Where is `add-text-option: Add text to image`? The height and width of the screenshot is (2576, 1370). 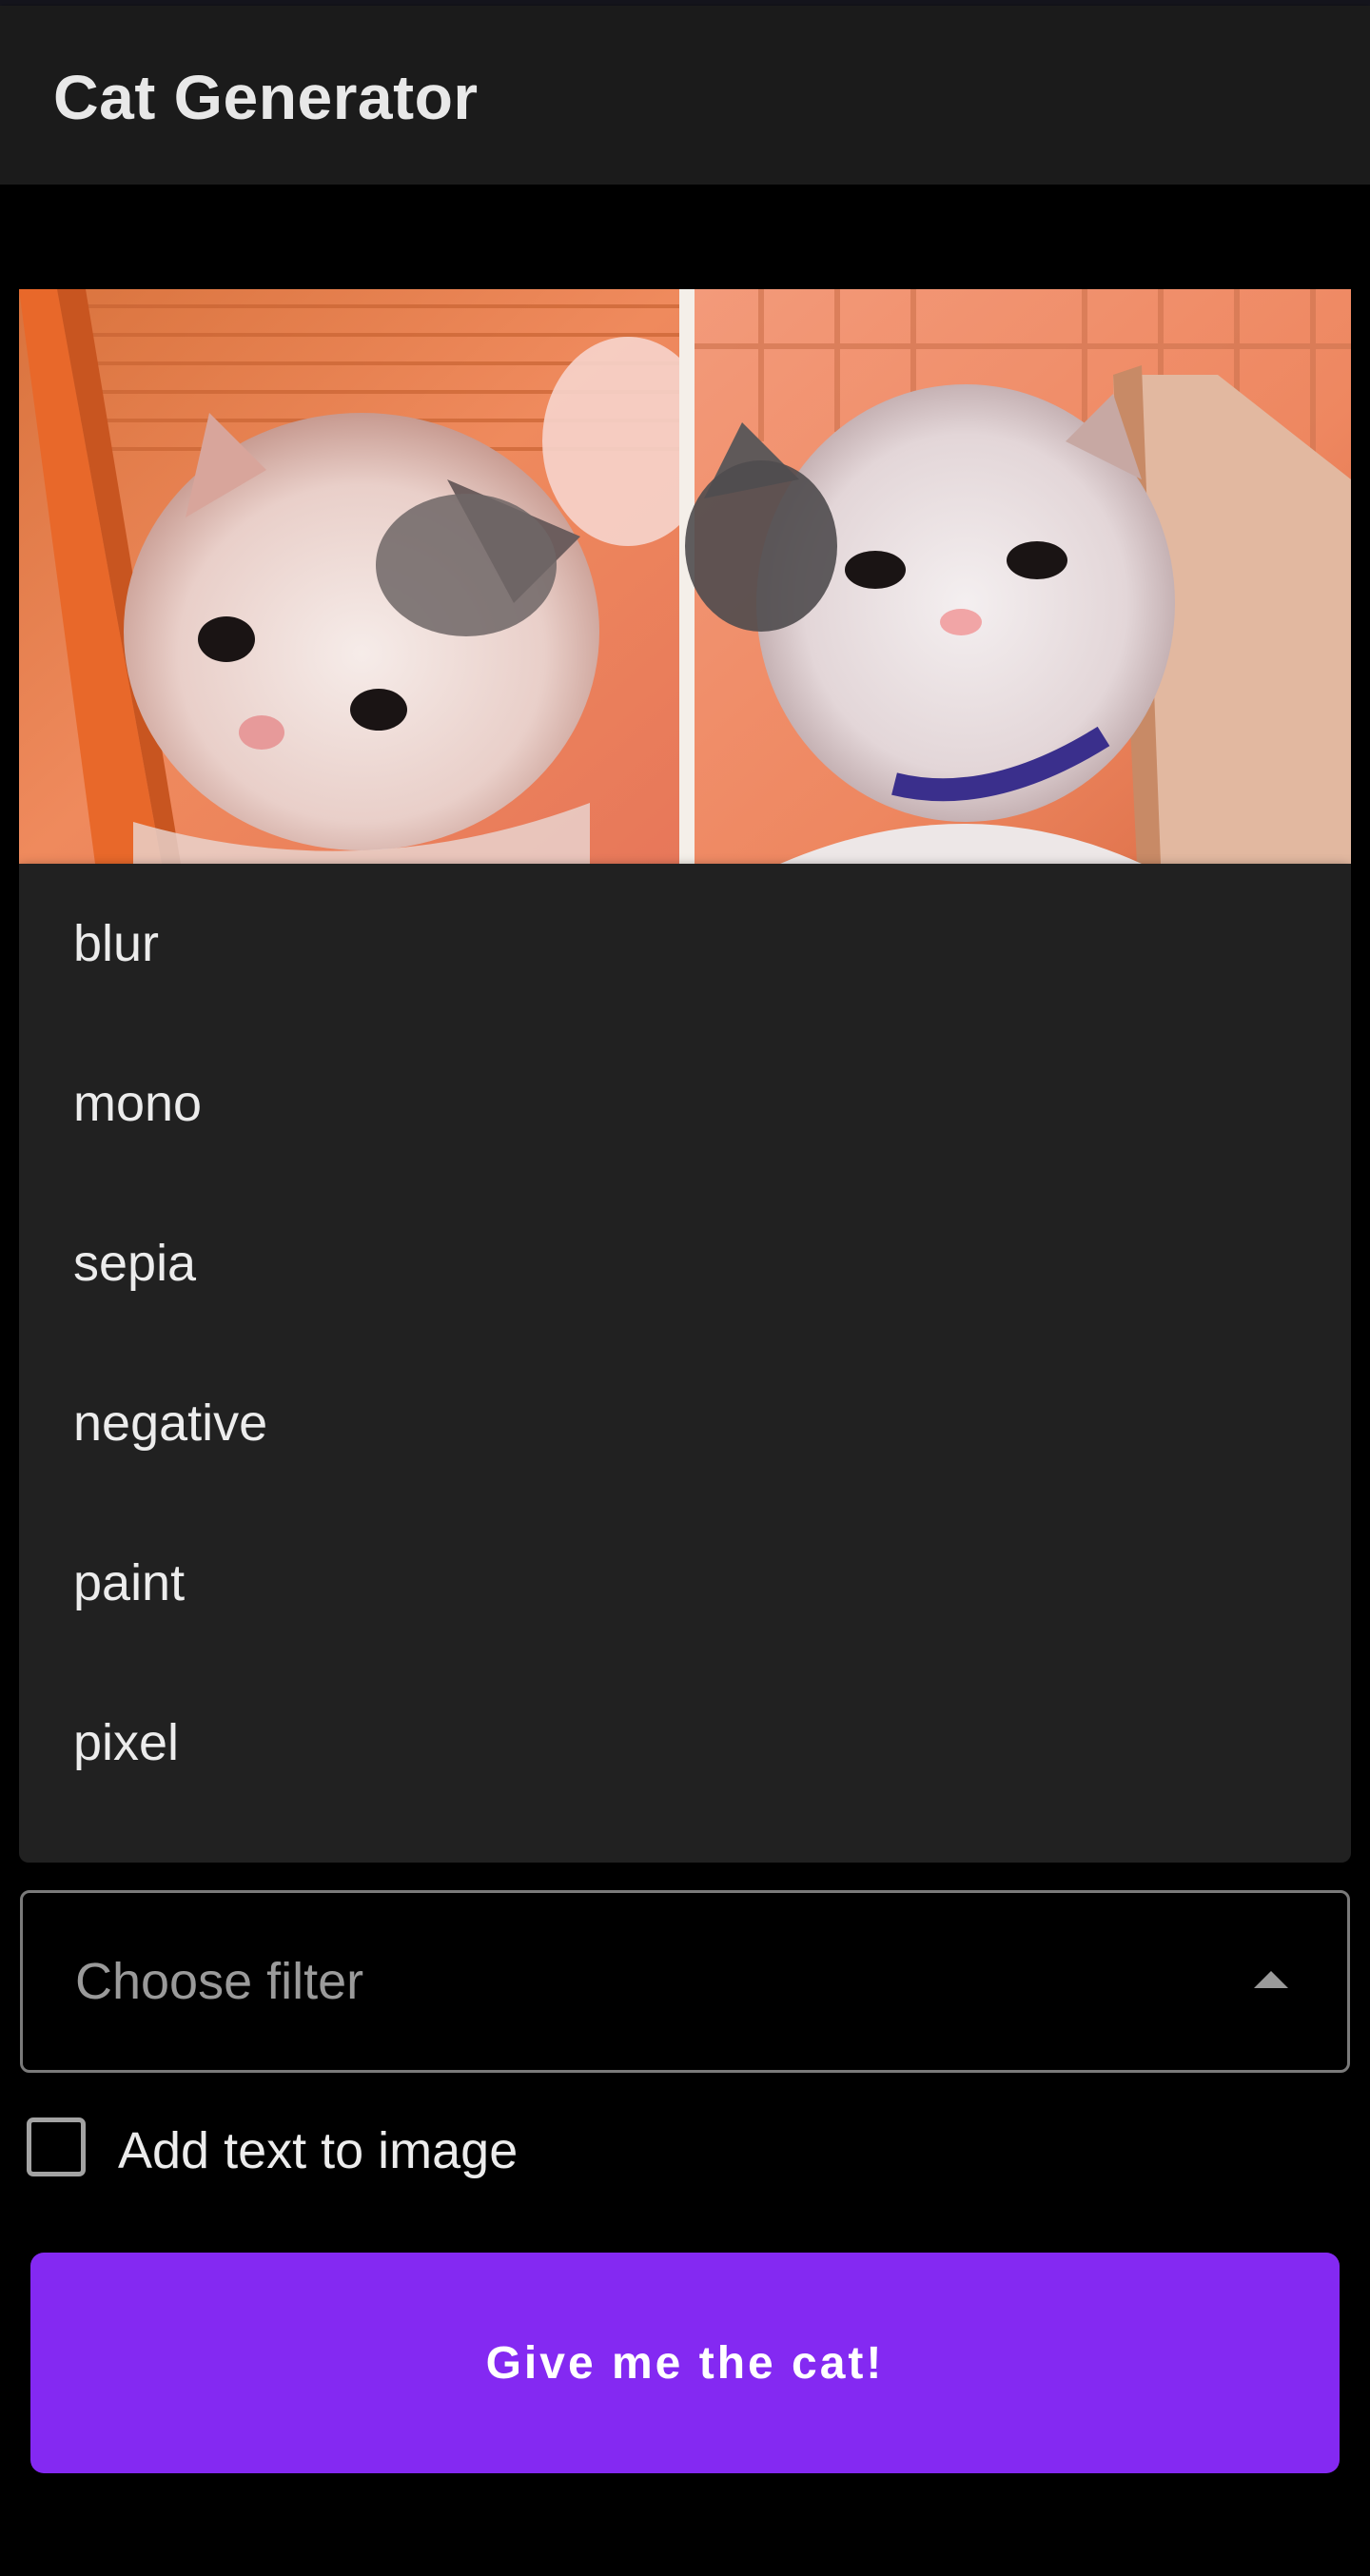 add-text-option: Add text to image is located at coordinates (360, 2150).